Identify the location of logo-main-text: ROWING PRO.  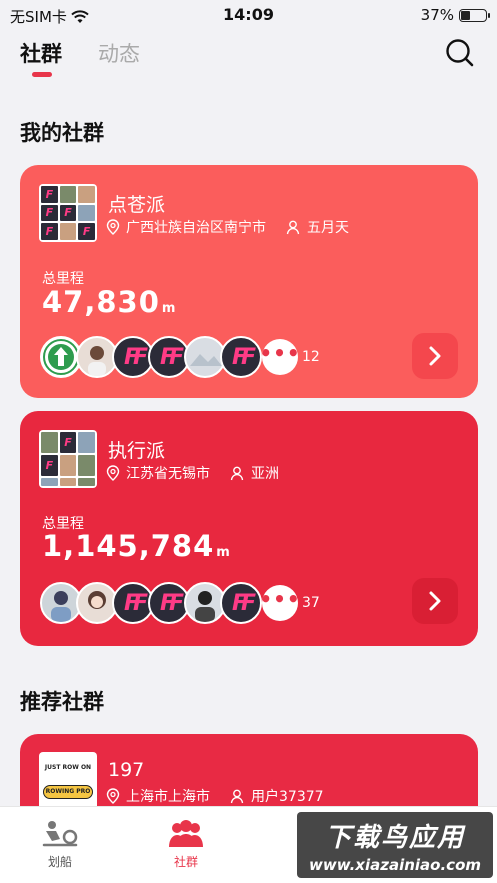
(68, 791).